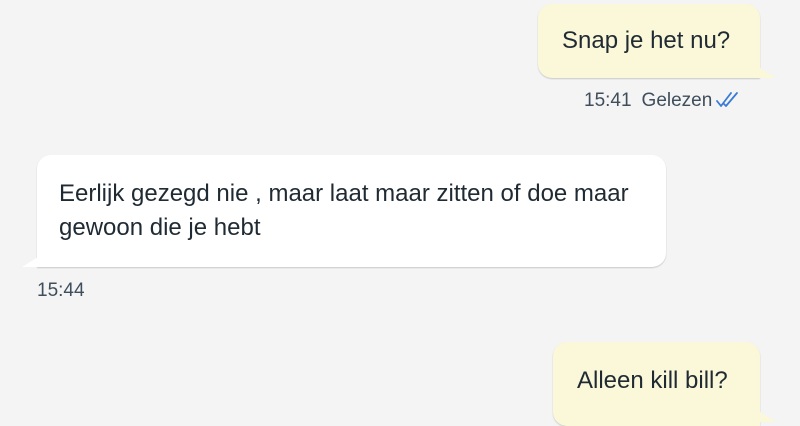 This screenshot has height=426, width=800. I want to click on message-meta: 15:41 Gelezen, so click(662, 102).